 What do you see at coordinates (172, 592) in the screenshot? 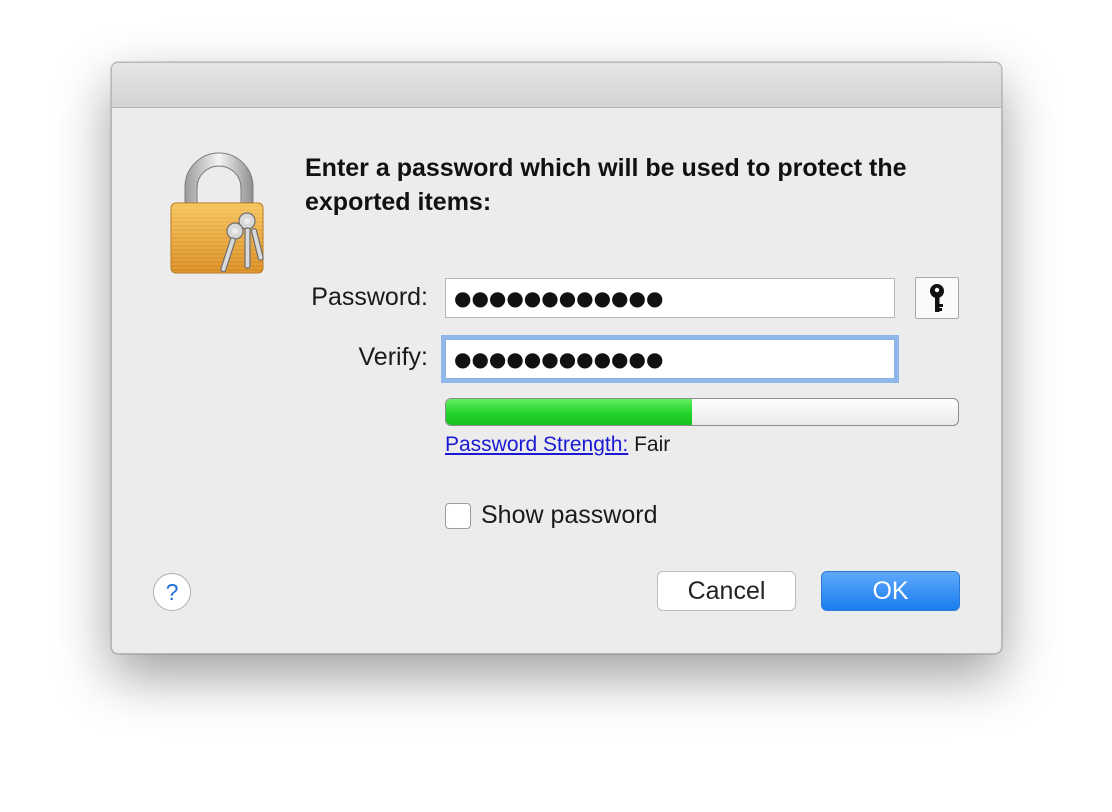
I see `help-button: ?` at bounding box center [172, 592].